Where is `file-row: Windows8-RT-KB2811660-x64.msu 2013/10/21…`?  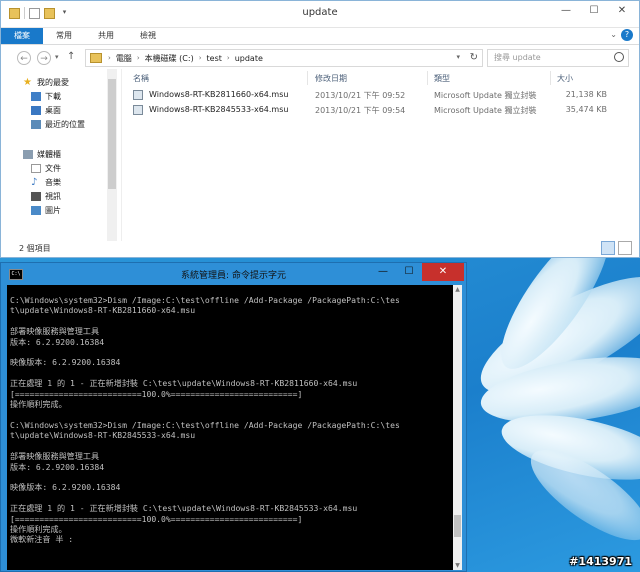
file-row: Windows8-RT-KB2811660-x64.msu 2013/10/21… is located at coordinates (374, 95).